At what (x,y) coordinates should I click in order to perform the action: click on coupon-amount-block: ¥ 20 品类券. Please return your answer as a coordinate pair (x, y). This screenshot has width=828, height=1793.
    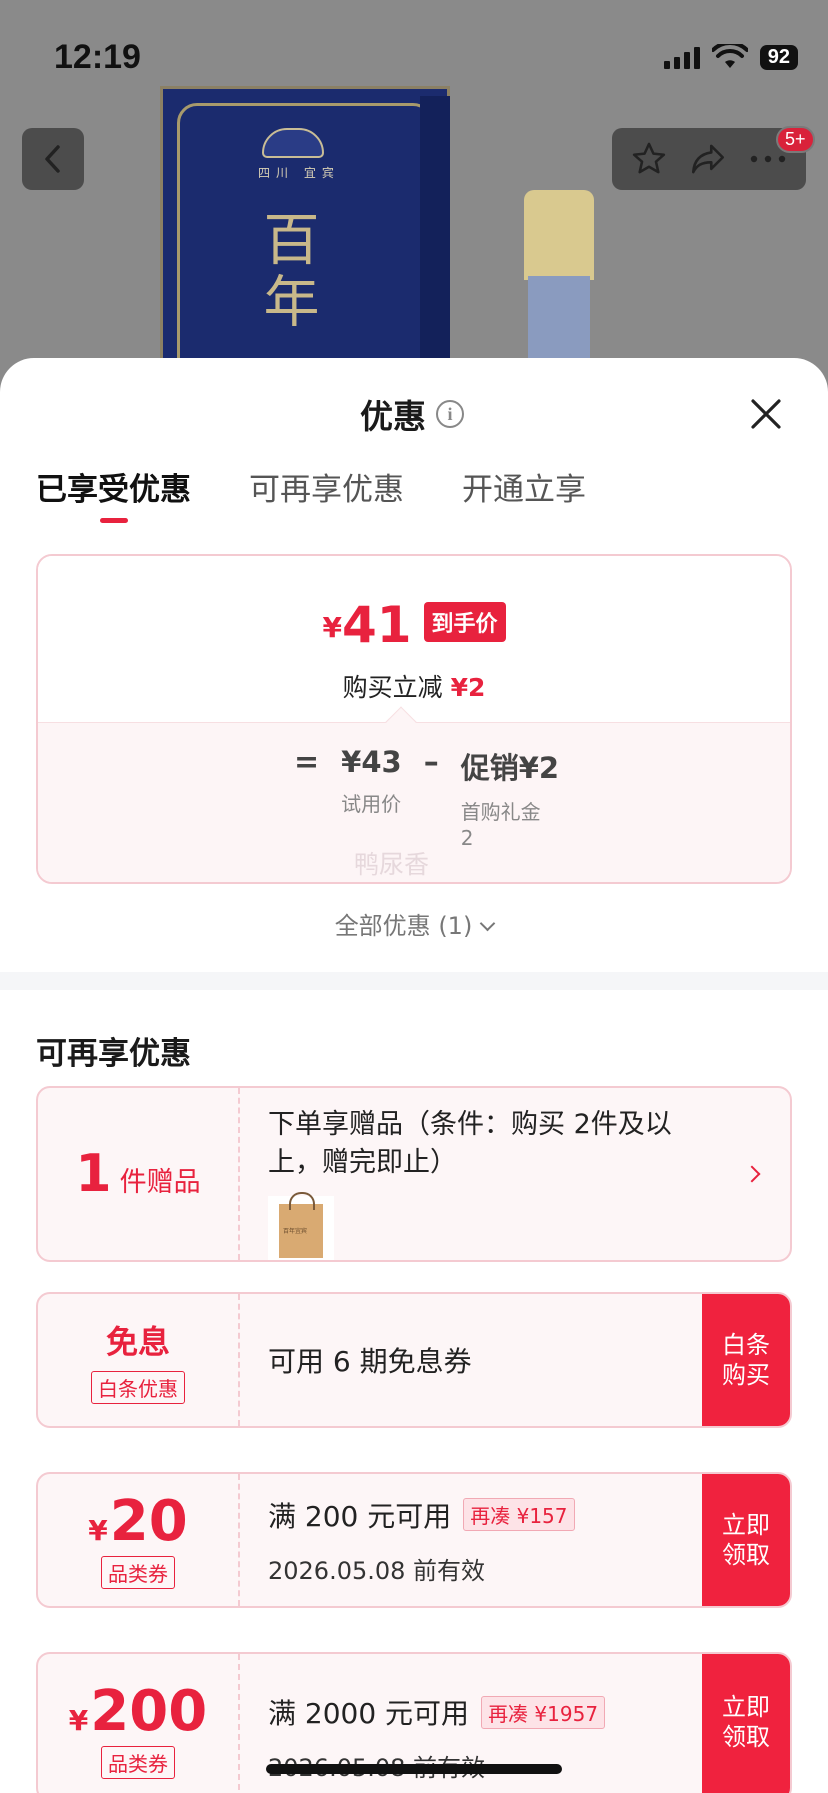
    Looking at the image, I should click on (139, 1540).